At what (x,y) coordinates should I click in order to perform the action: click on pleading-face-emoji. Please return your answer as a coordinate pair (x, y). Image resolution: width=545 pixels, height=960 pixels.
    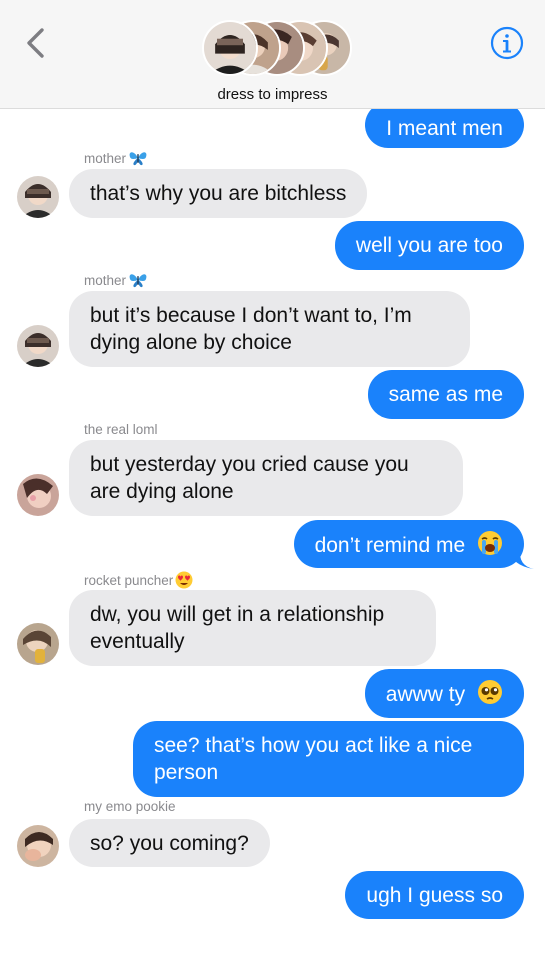
    Looking at the image, I should click on (490, 692).